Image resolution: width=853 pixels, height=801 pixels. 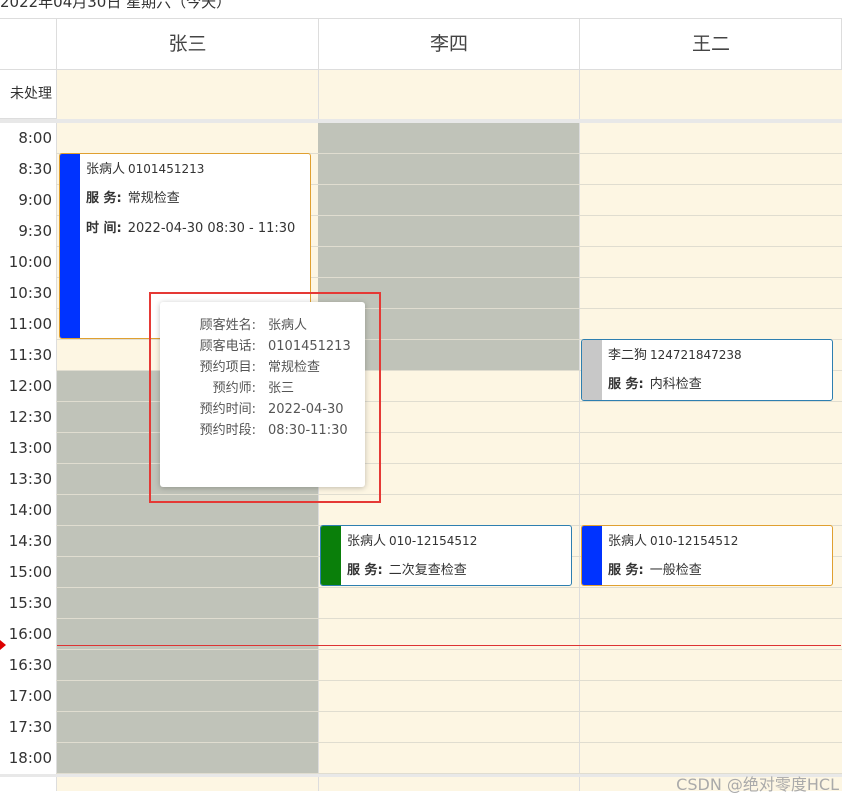 What do you see at coordinates (265, 397) in the screenshot?
I see `highlight-box` at bounding box center [265, 397].